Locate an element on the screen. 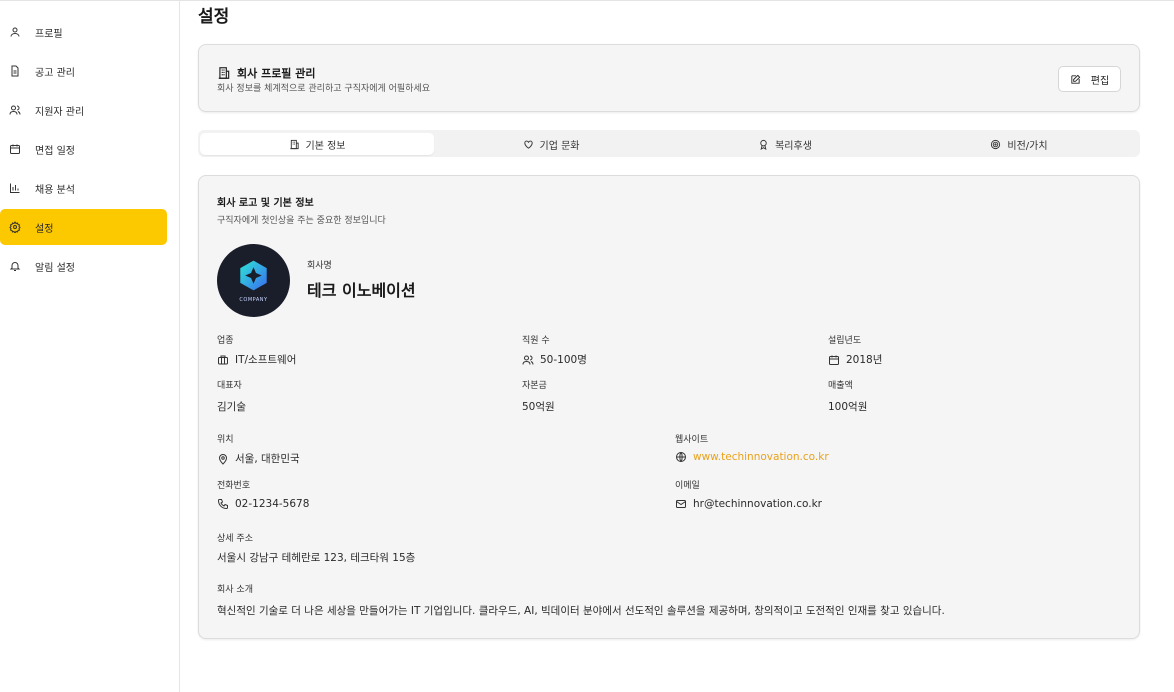  settings-tabs: 기본 정보 기업 문화 복리후생 비전/가치 is located at coordinates (669, 143).